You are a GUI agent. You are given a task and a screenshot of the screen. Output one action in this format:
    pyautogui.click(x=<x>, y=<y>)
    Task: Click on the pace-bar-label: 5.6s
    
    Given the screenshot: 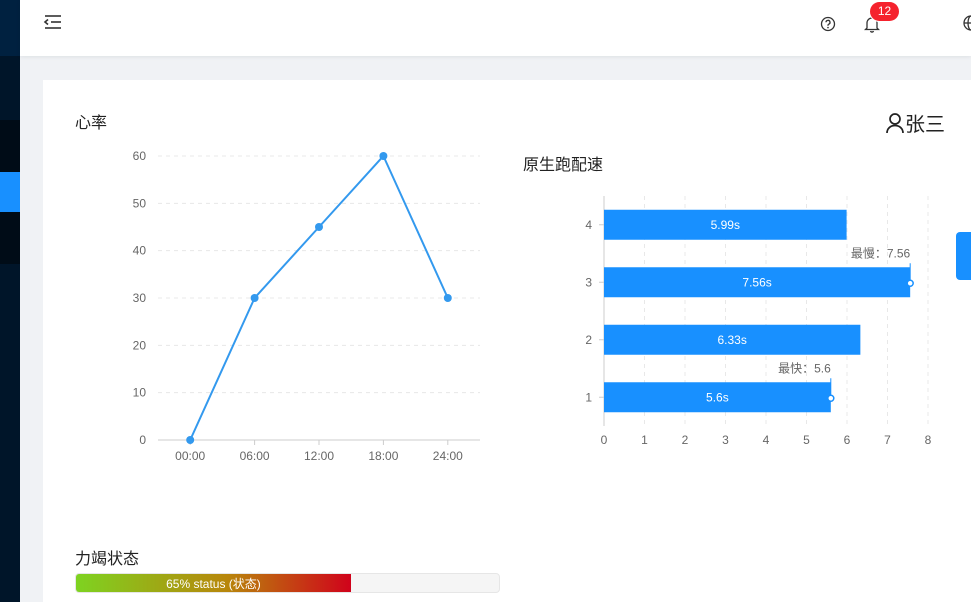 What is the action you would take?
    pyautogui.click(x=717, y=397)
    